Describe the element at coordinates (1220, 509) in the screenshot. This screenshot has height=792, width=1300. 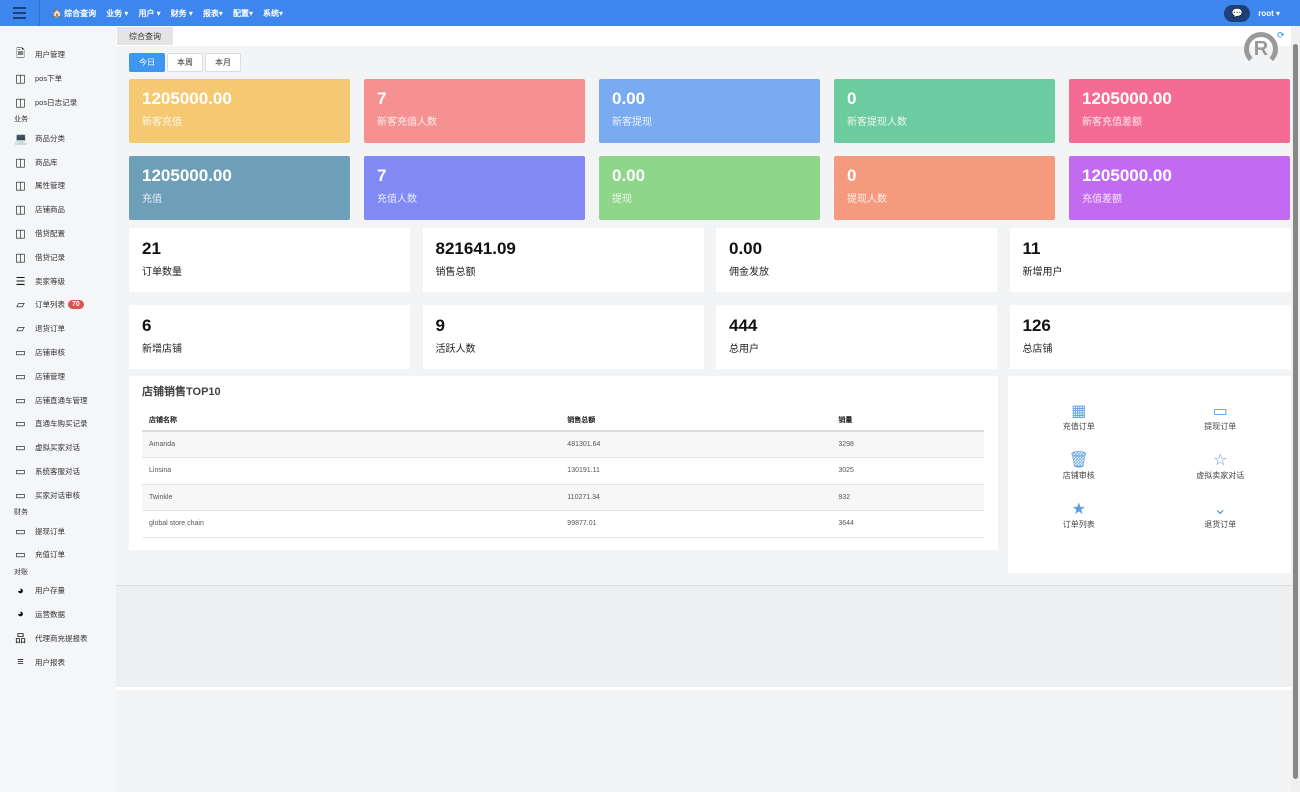
I see `chevron-down-icon: ⌄` at that location.